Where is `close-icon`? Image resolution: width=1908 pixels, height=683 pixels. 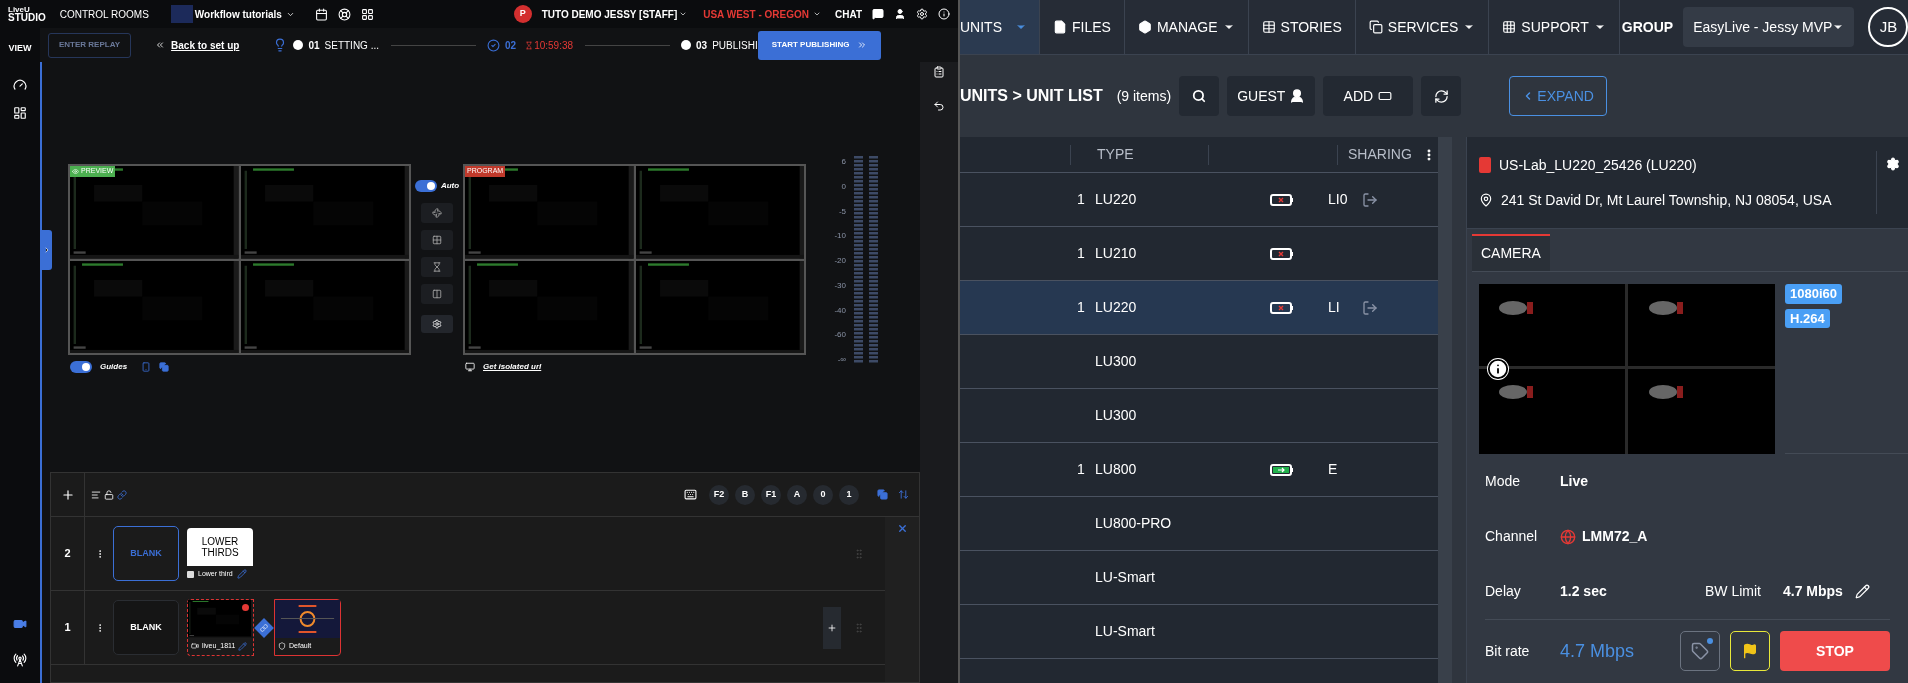
close-icon is located at coordinates (902, 528).